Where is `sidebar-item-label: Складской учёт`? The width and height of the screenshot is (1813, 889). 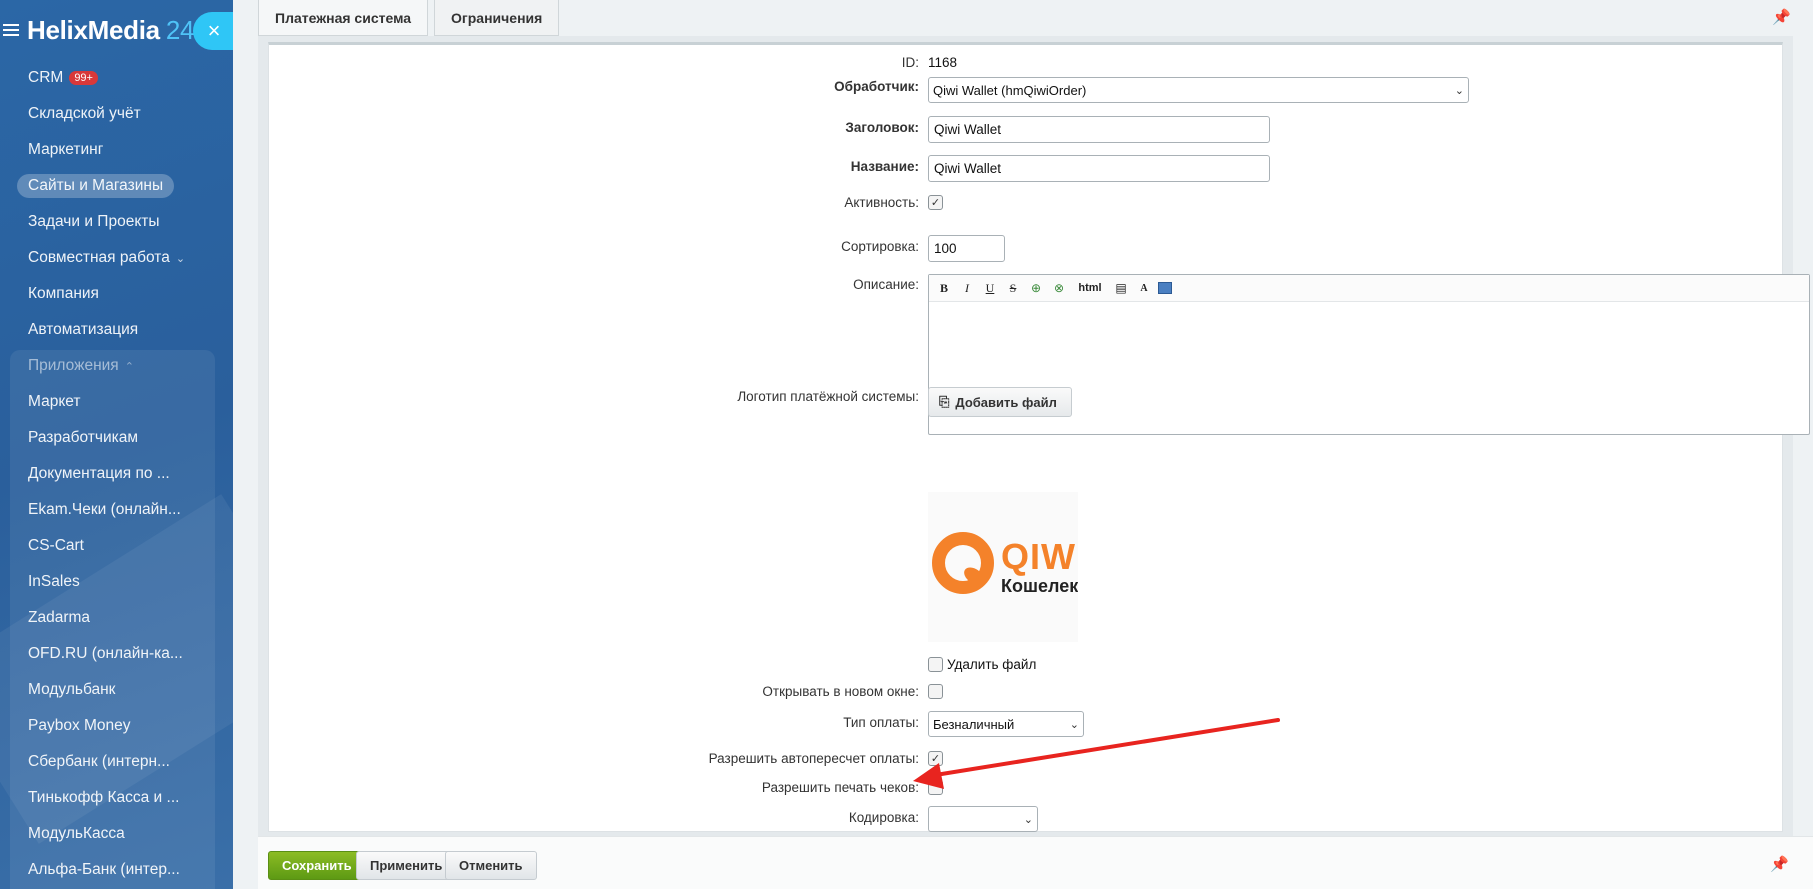
sidebar-item-label: Складской учёт is located at coordinates (84, 113).